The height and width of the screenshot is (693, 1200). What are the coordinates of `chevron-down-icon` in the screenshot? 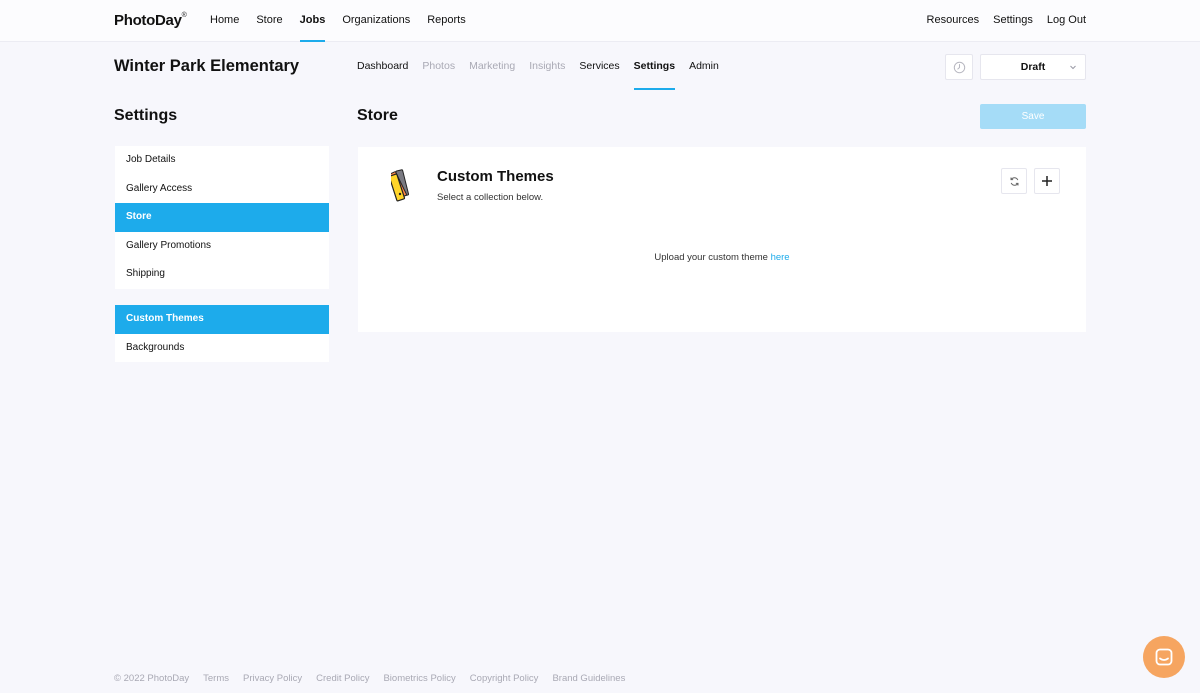 It's located at (1073, 67).